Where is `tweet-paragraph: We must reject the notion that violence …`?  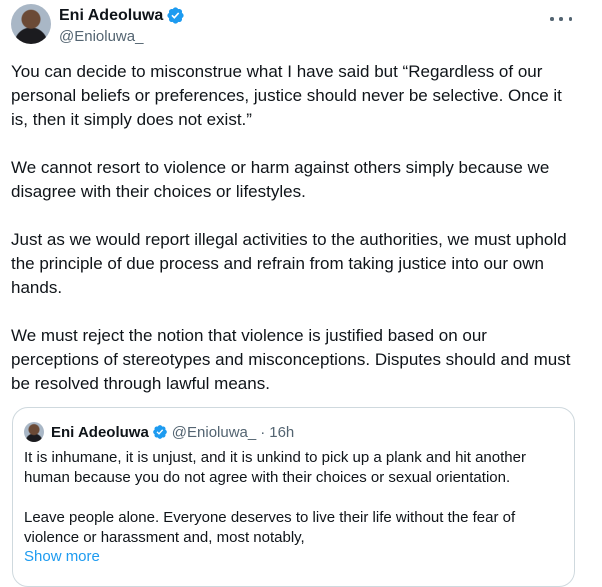 tweet-paragraph: We must reject the notion that violence … is located at coordinates (291, 359).